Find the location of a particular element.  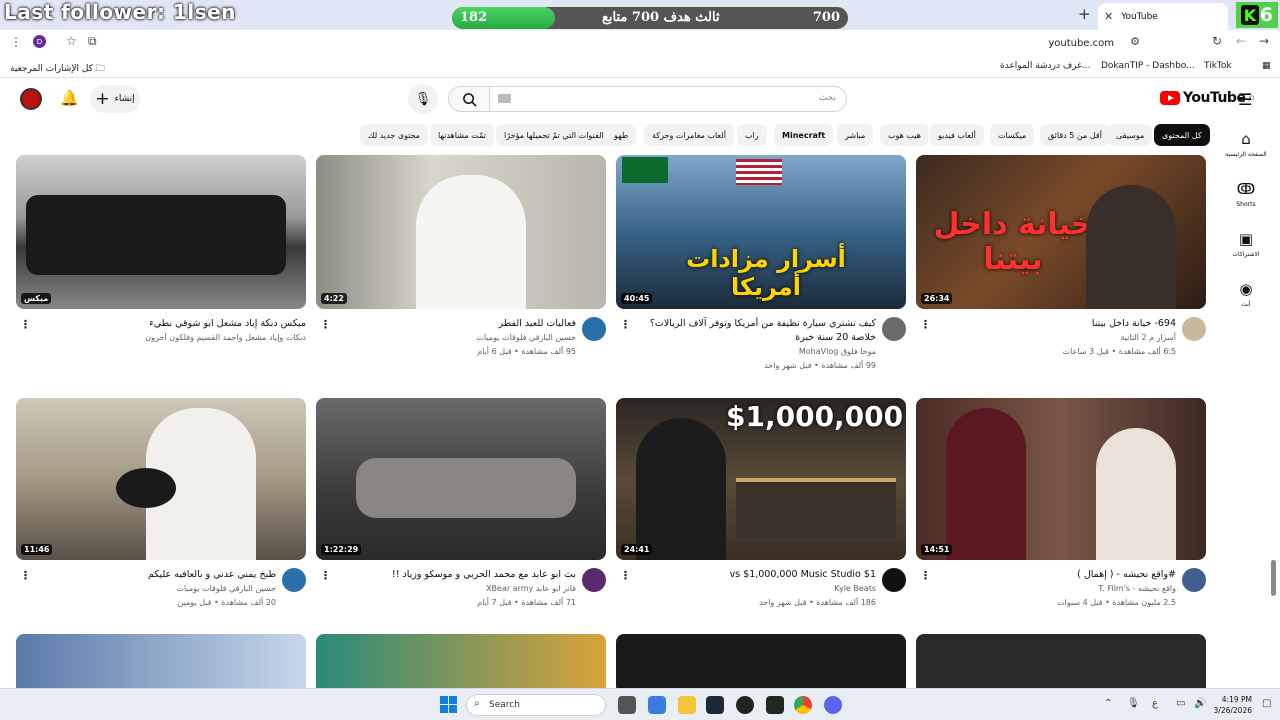

nav-subscriptions: ▣ الاشتراكات is located at coordinates (1246, 244).